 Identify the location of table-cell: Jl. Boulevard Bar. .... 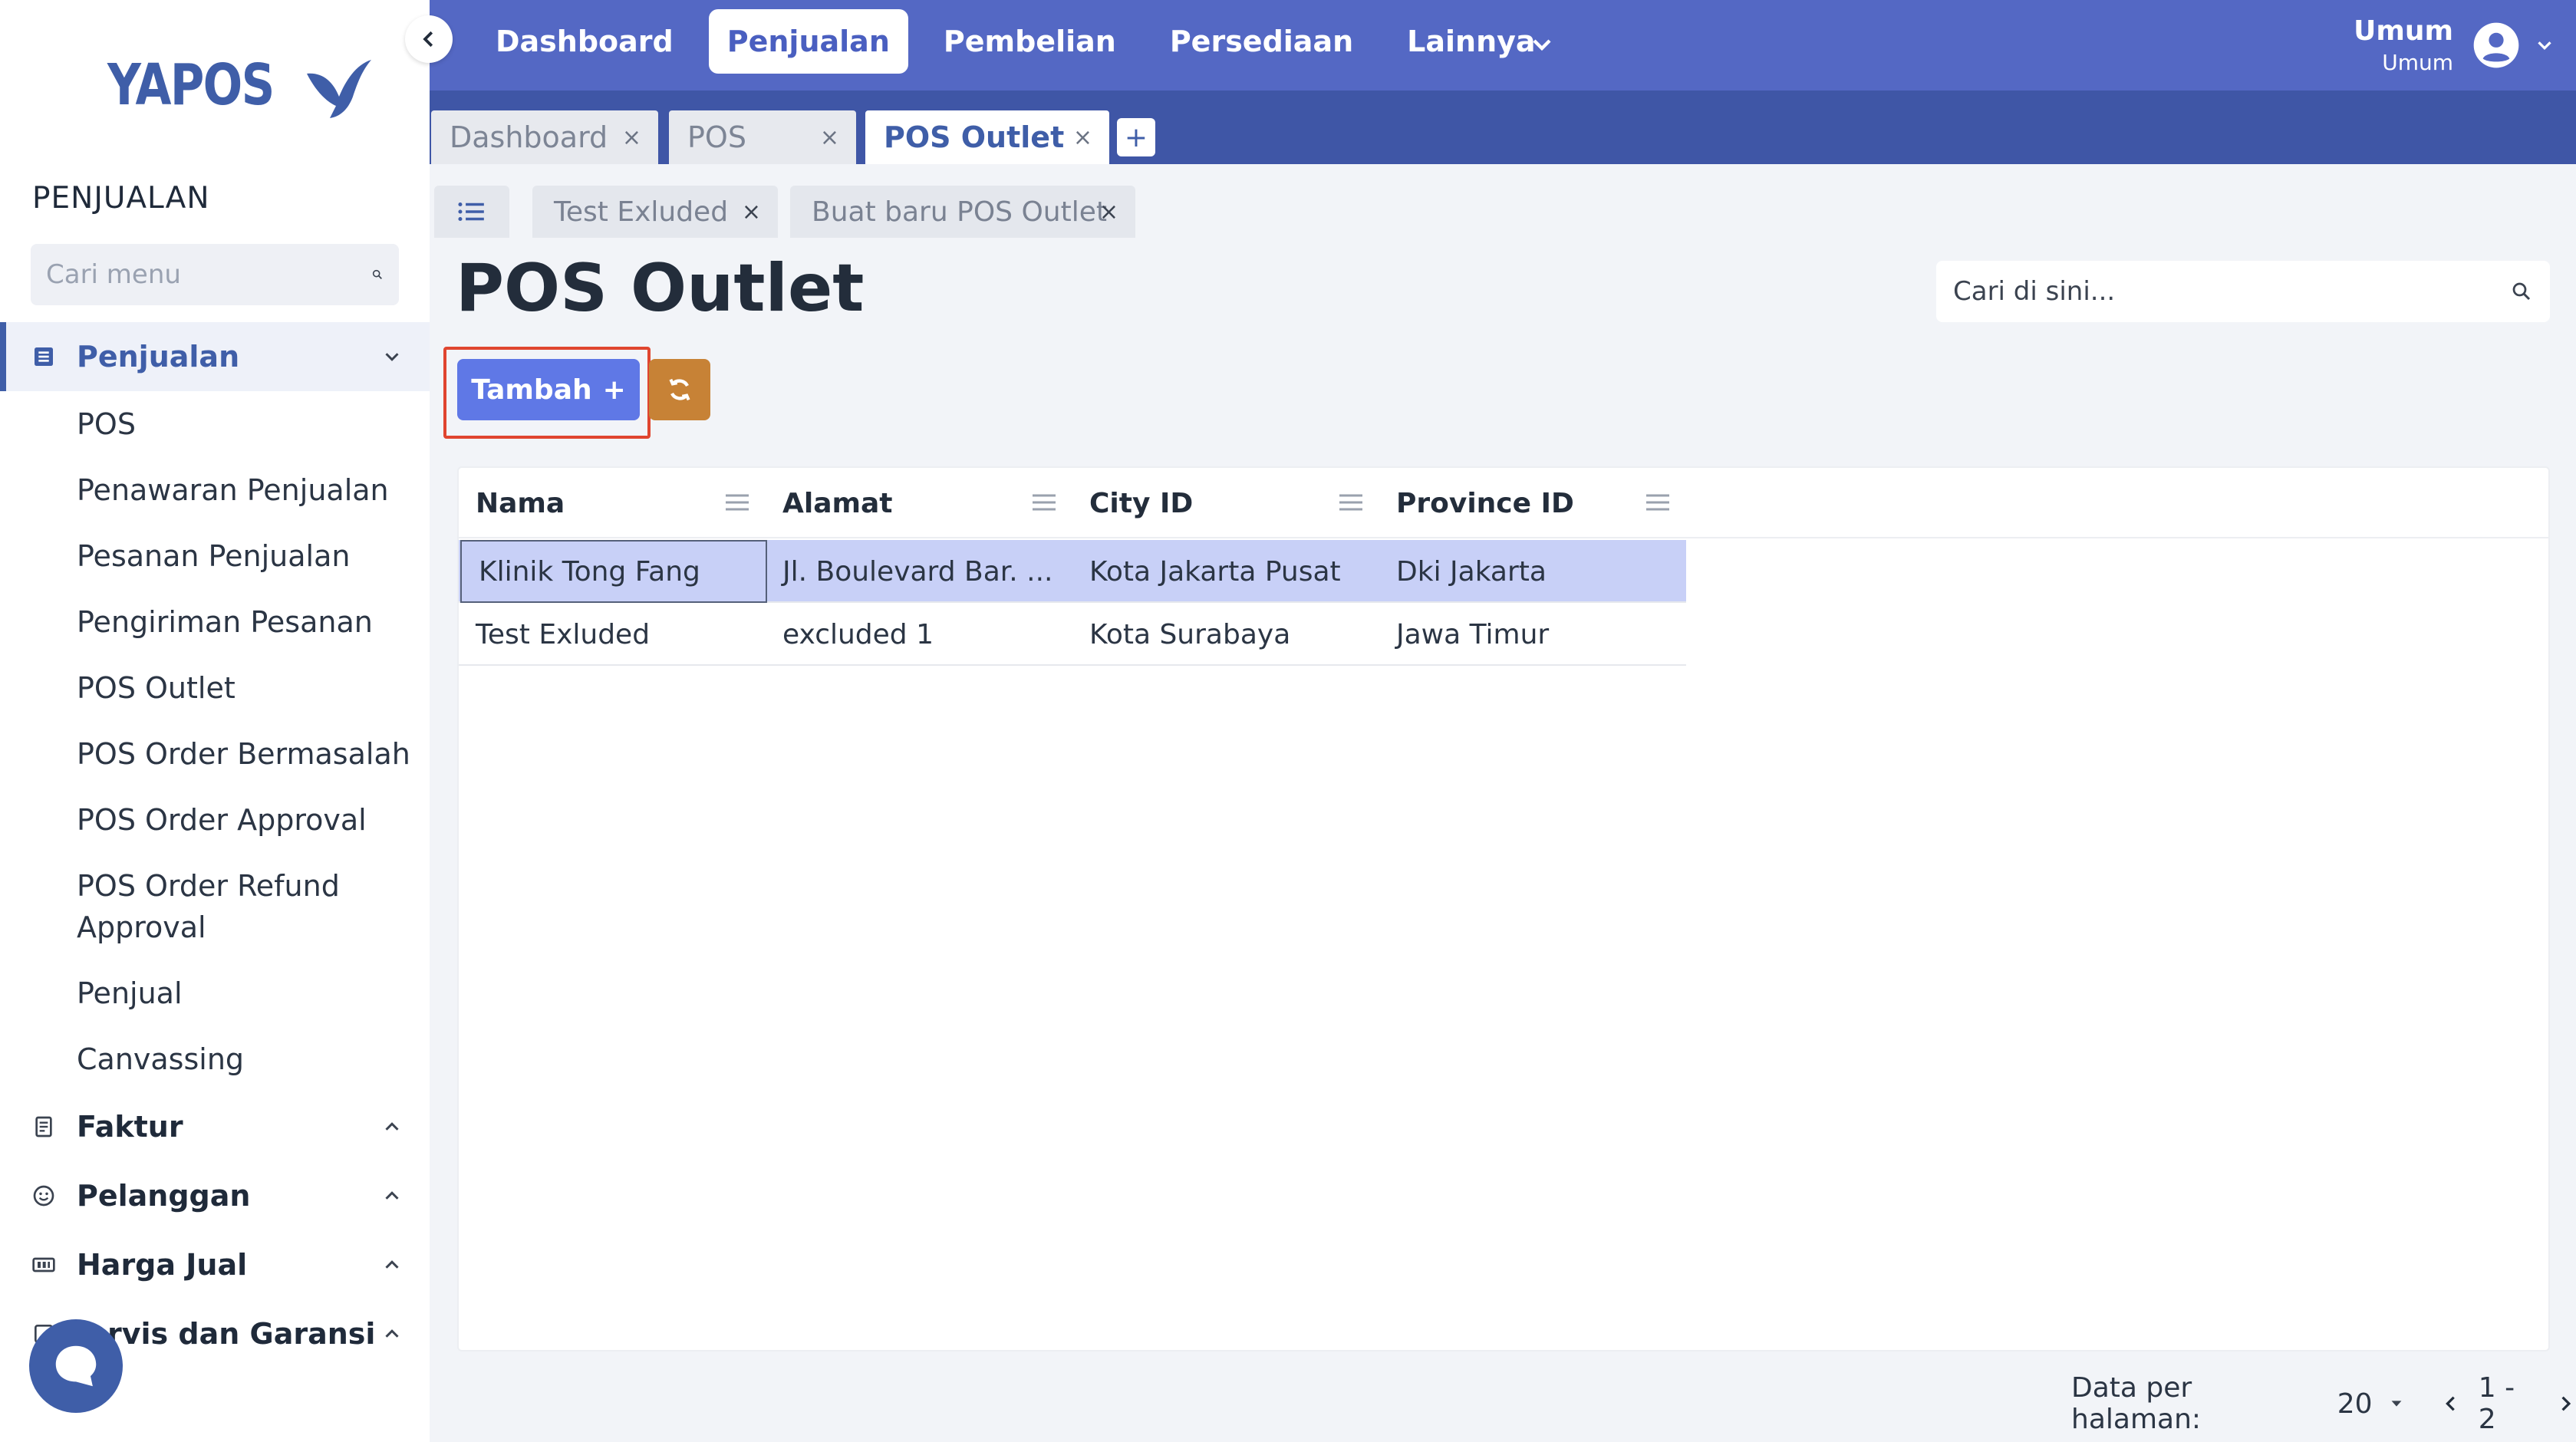
(919, 571).